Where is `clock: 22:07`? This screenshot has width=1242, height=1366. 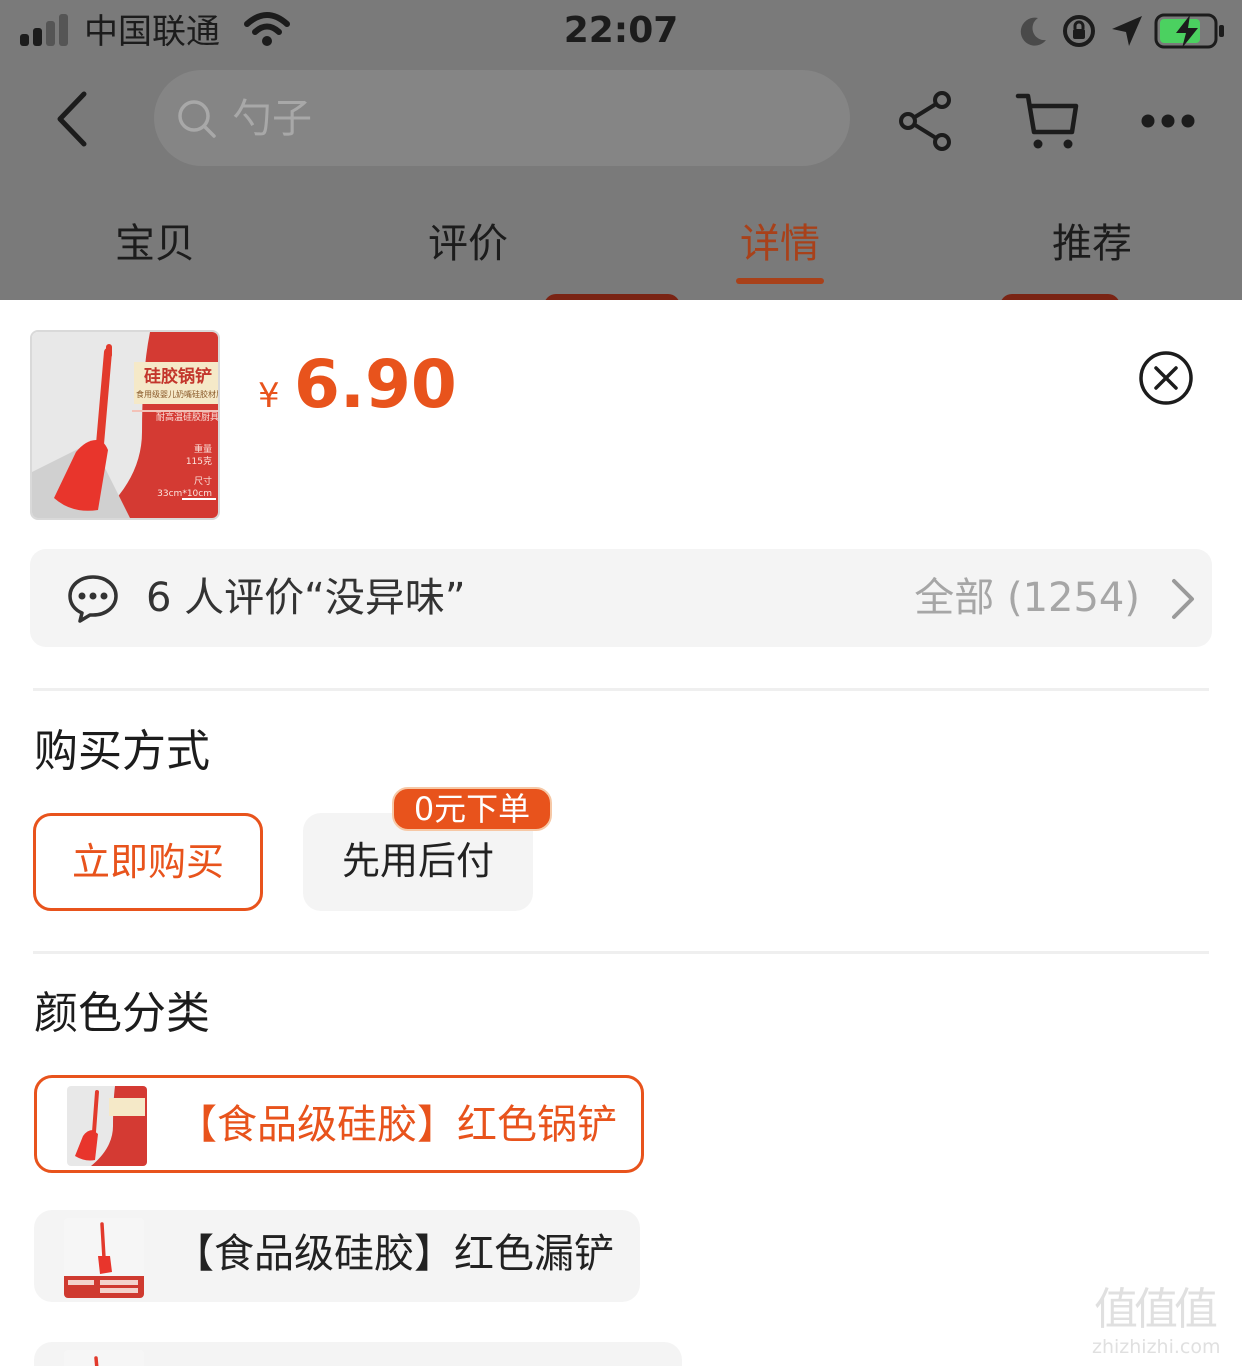 clock: 22:07 is located at coordinates (621, 30).